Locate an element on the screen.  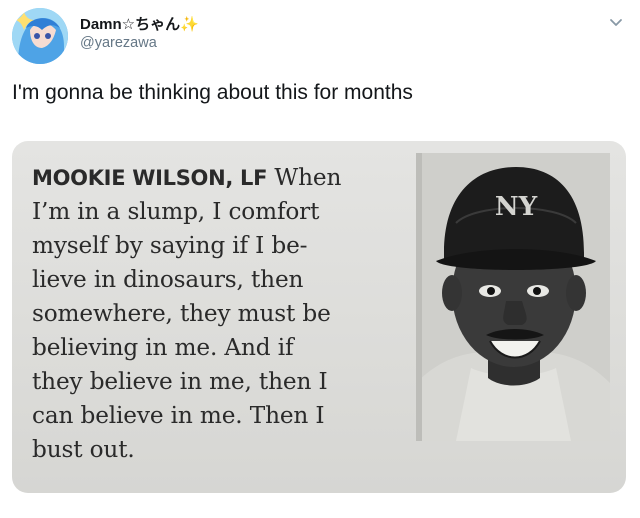
tweet-menu-button is located at coordinates (616, 22).